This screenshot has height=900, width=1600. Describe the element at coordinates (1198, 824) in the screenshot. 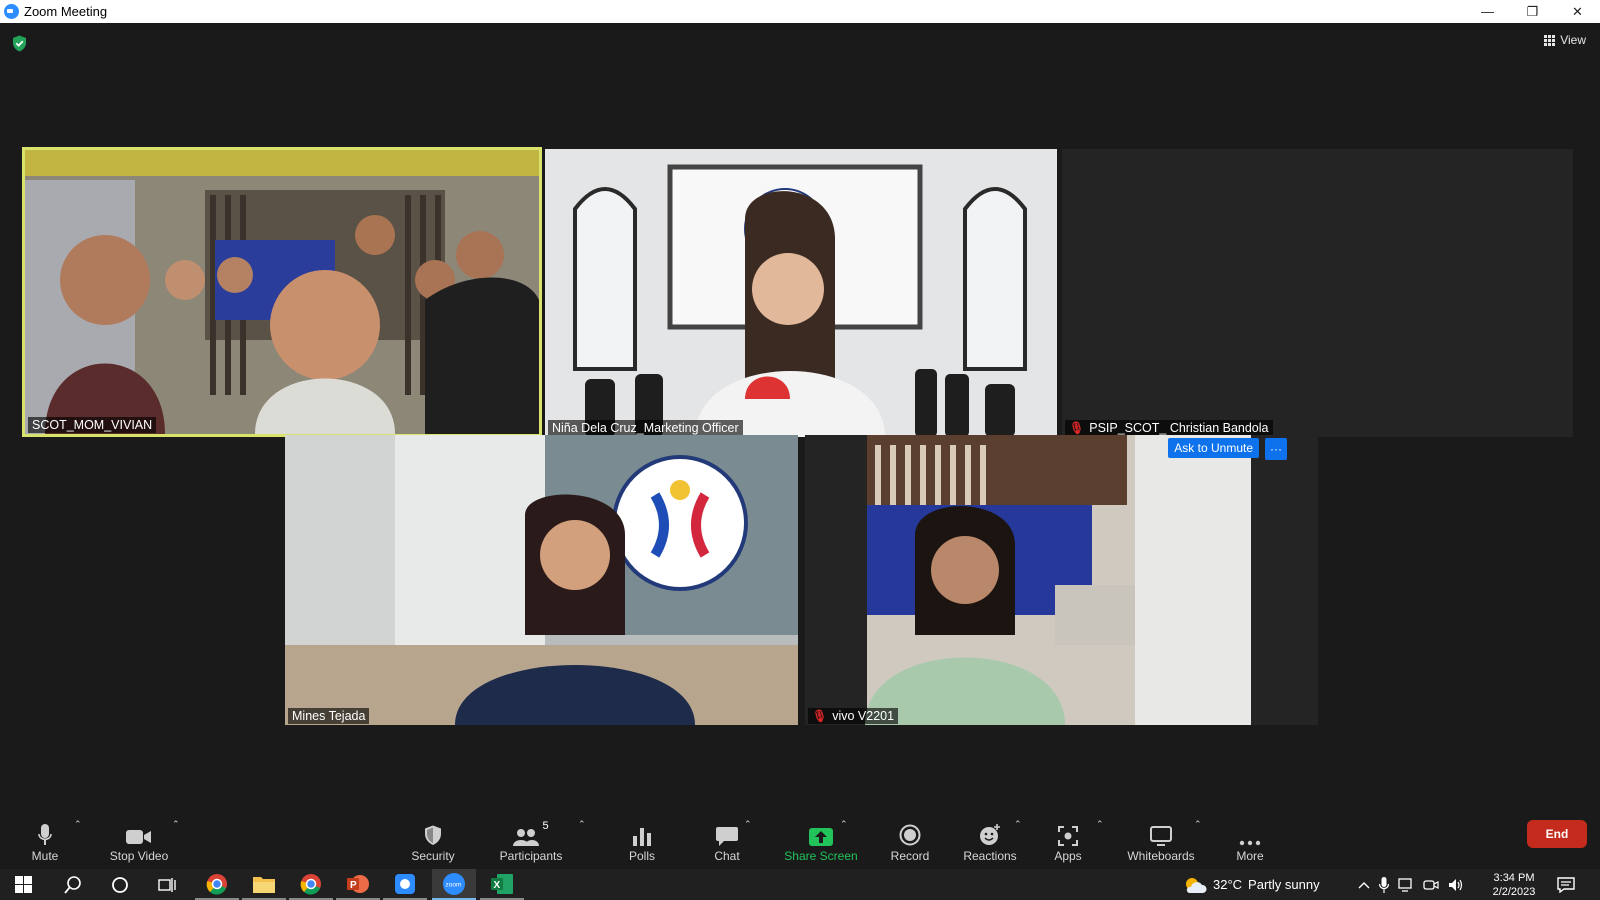

I see `whiteboards-options-caret: ⌃` at that location.